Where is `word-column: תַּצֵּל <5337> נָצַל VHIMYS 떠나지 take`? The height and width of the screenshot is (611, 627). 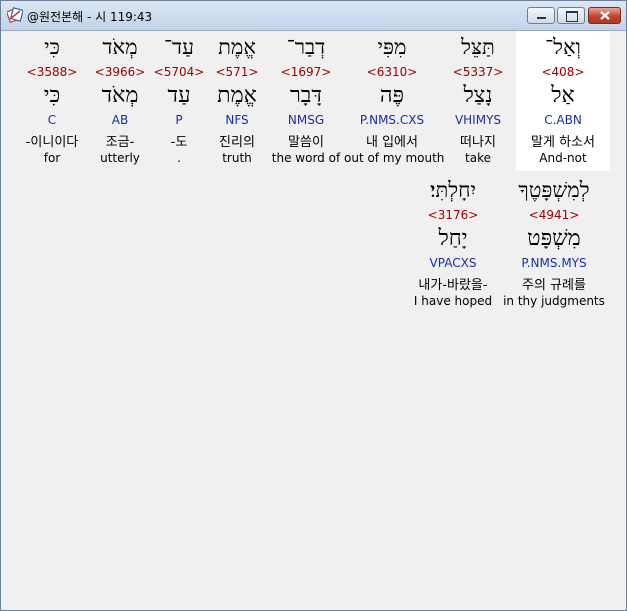
word-column: תַּצֵּל <5337> נָצַל VHIMYS 떠나지 take is located at coordinates (478, 101).